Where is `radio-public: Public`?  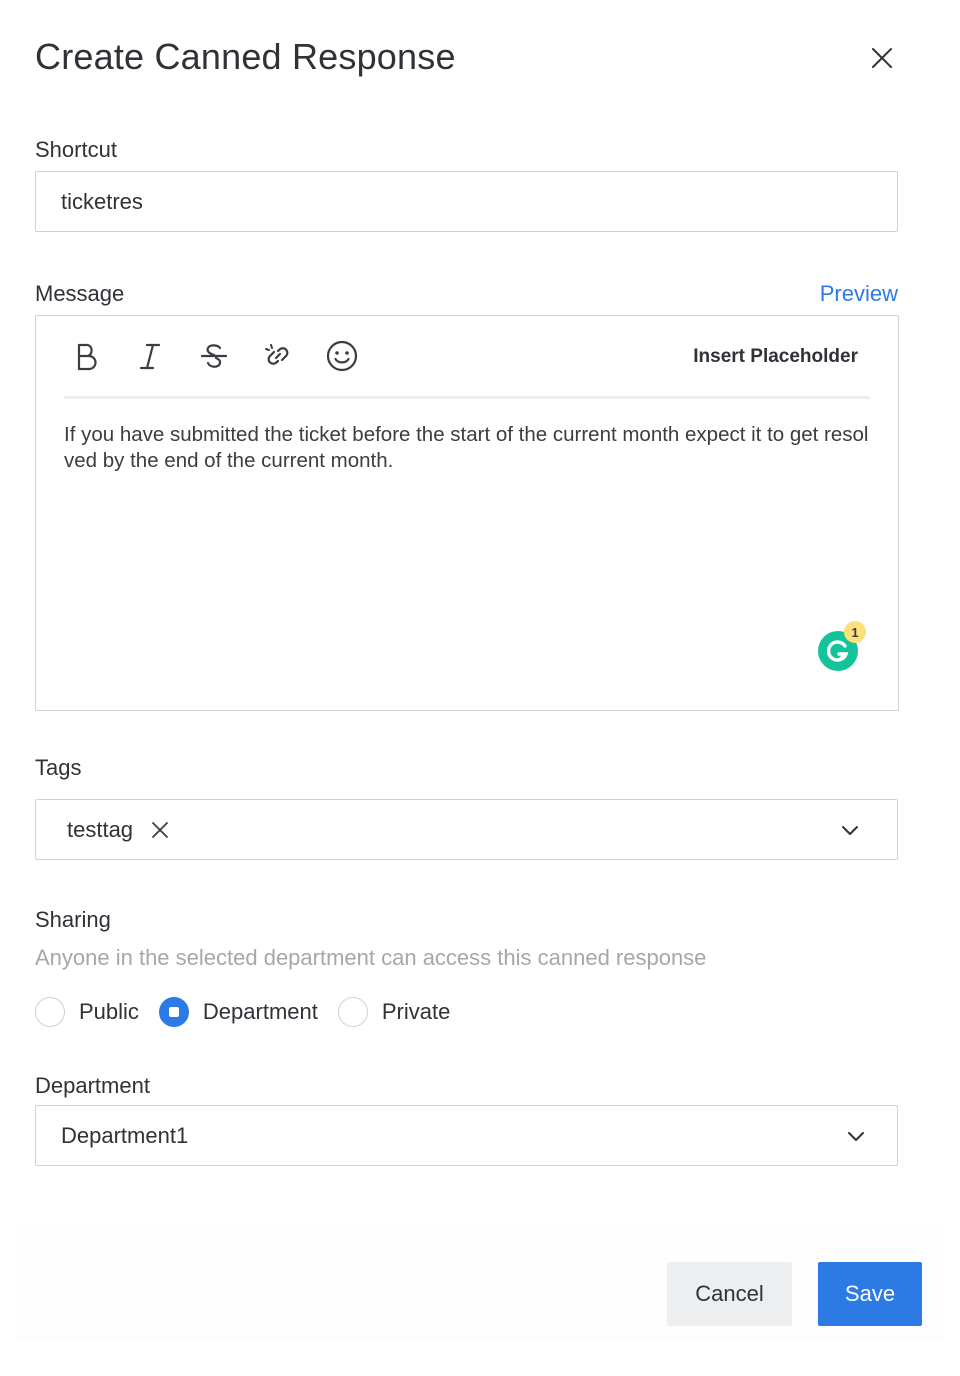
radio-public: Public is located at coordinates (87, 1012).